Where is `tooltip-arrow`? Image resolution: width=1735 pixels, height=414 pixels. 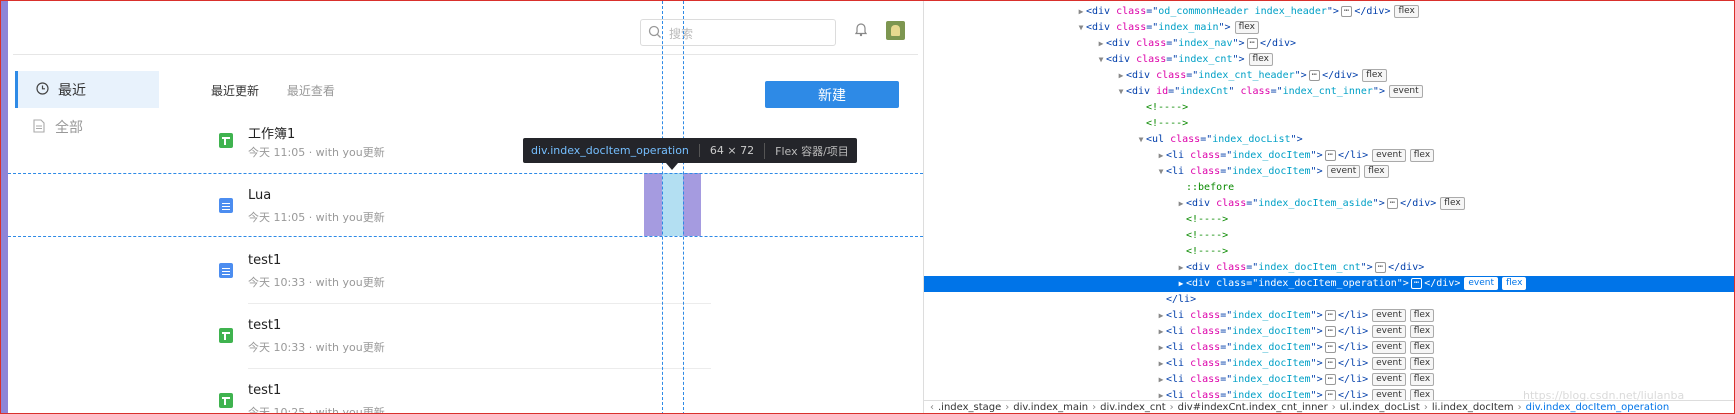 tooltip-arrow is located at coordinates (672, 166).